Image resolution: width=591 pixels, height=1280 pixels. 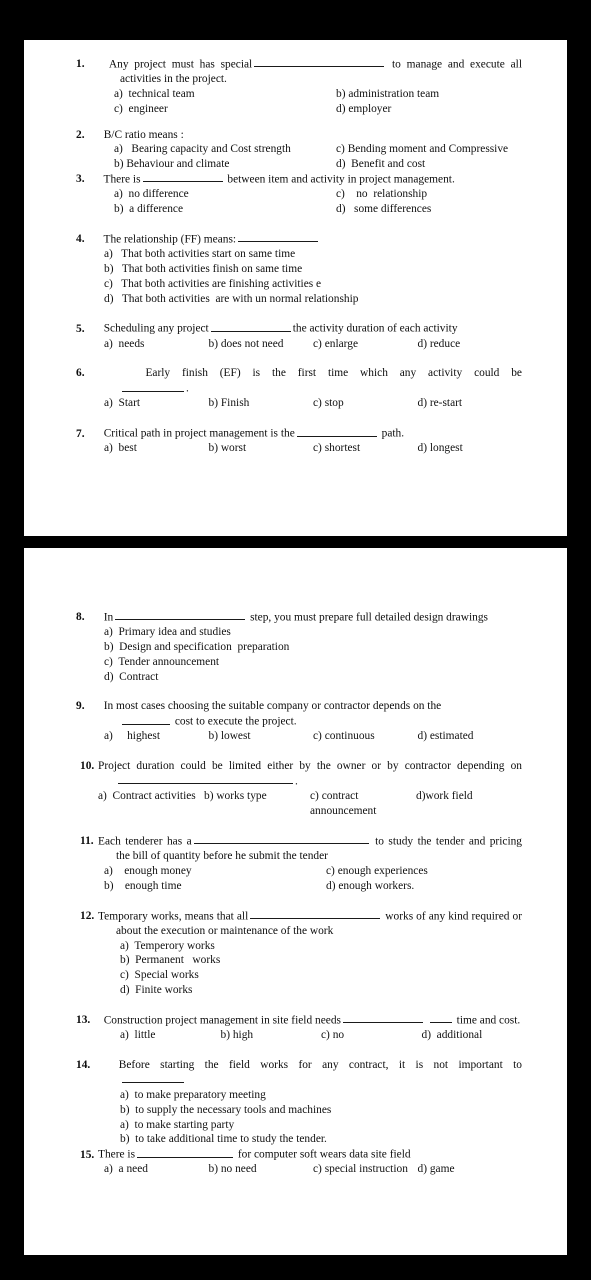 What do you see at coordinates (360, 1169) in the screenshot?
I see `option-item: c) special instruction` at bounding box center [360, 1169].